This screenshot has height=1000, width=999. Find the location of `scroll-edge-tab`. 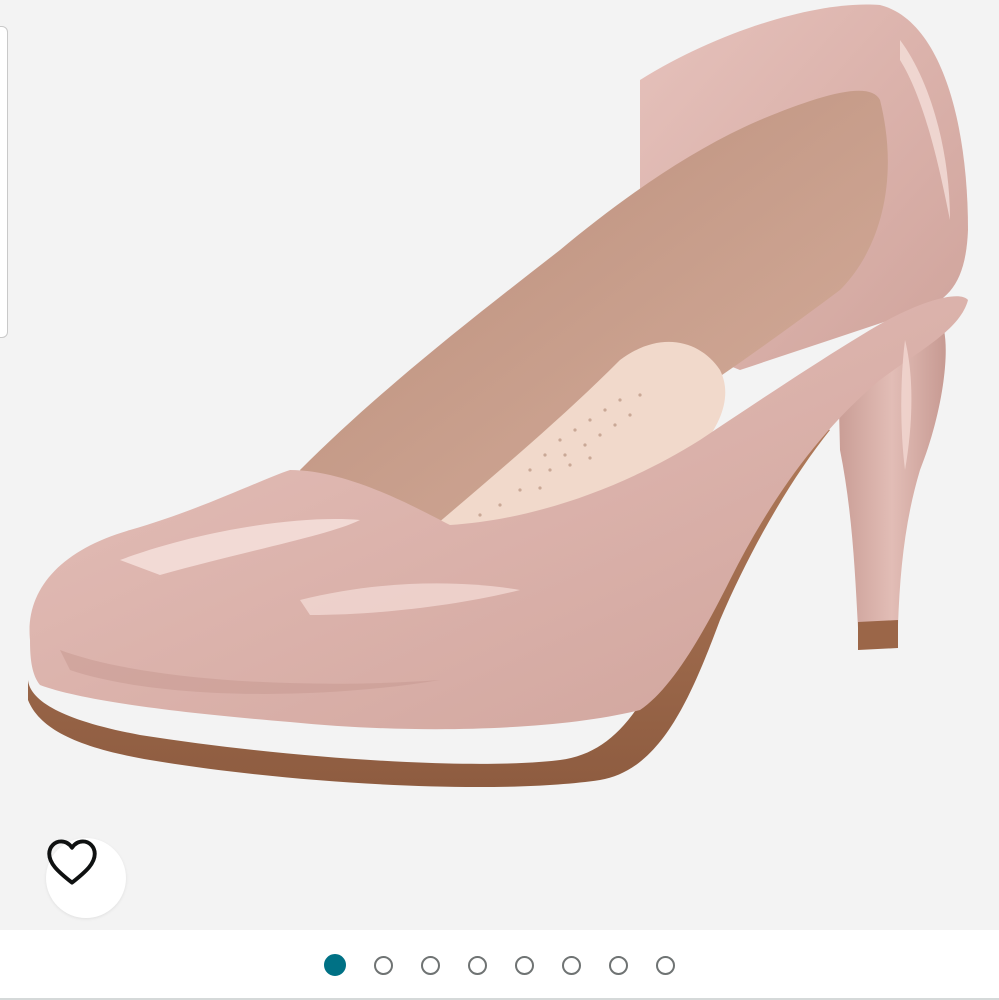

scroll-edge-tab is located at coordinates (4, 182).